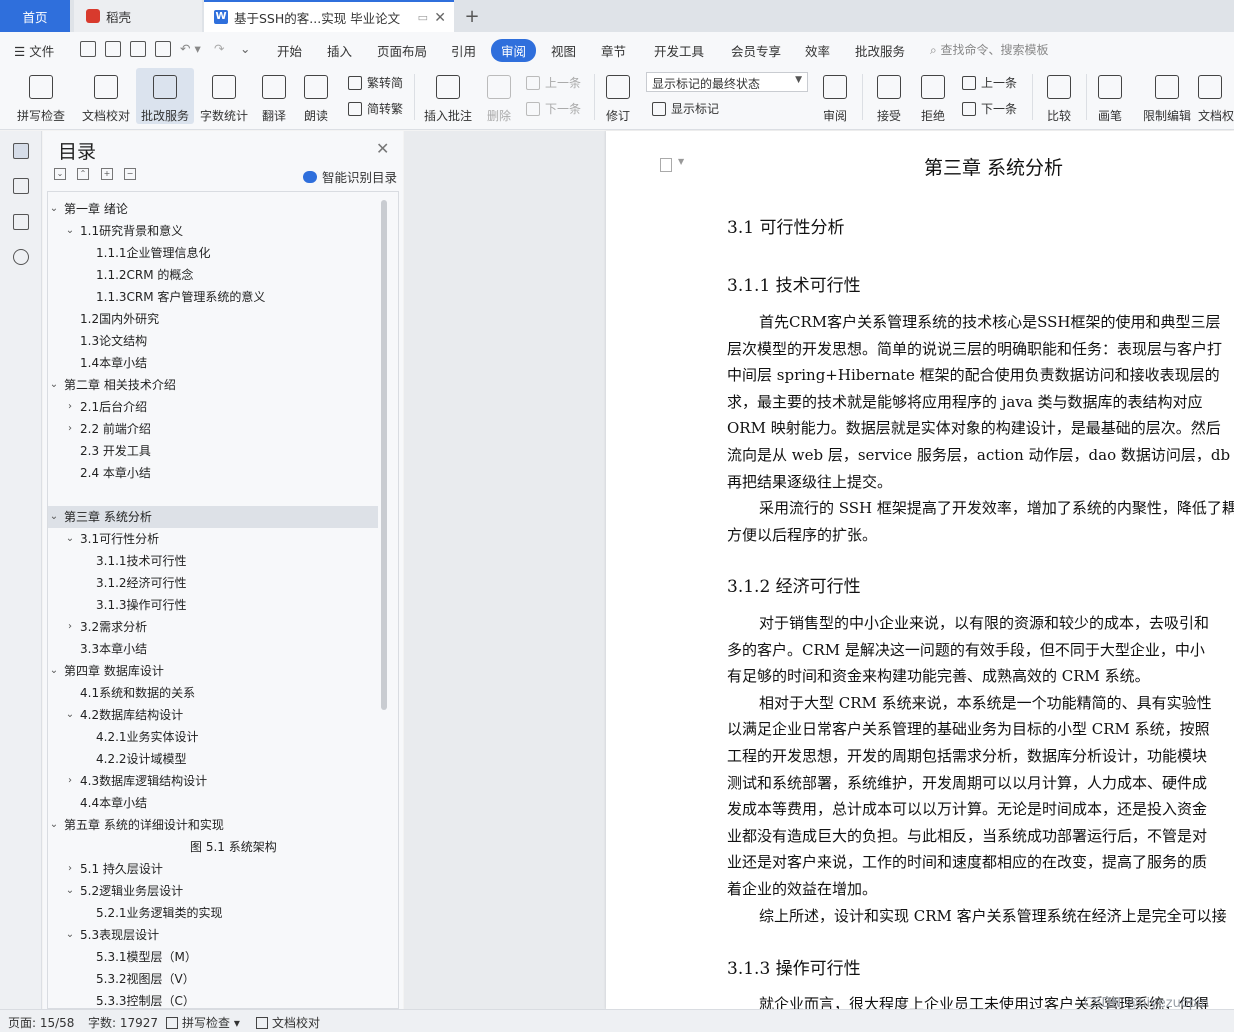 The width and height of the screenshot is (1234, 1032). I want to click on remove-icon: −, so click(130, 174).